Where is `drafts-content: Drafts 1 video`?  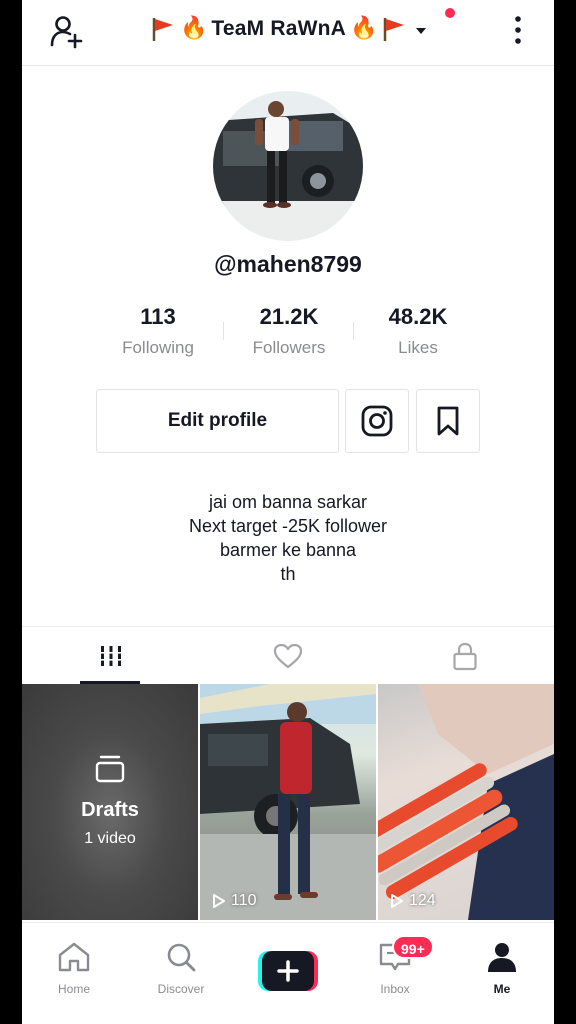
drafts-content: Drafts 1 video is located at coordinates (110, 801).